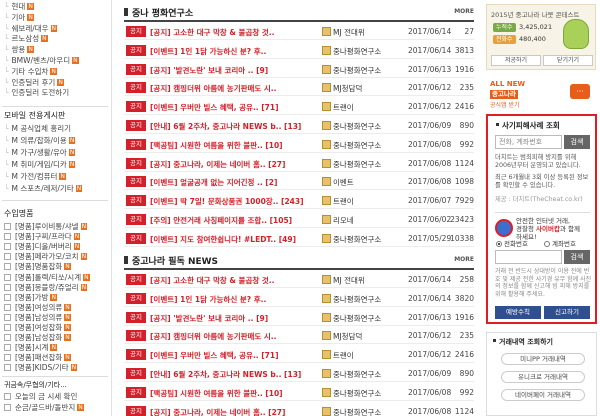 The image size is (600, 416). I want to click on post-writer: 이벤트, so click(363, 182).